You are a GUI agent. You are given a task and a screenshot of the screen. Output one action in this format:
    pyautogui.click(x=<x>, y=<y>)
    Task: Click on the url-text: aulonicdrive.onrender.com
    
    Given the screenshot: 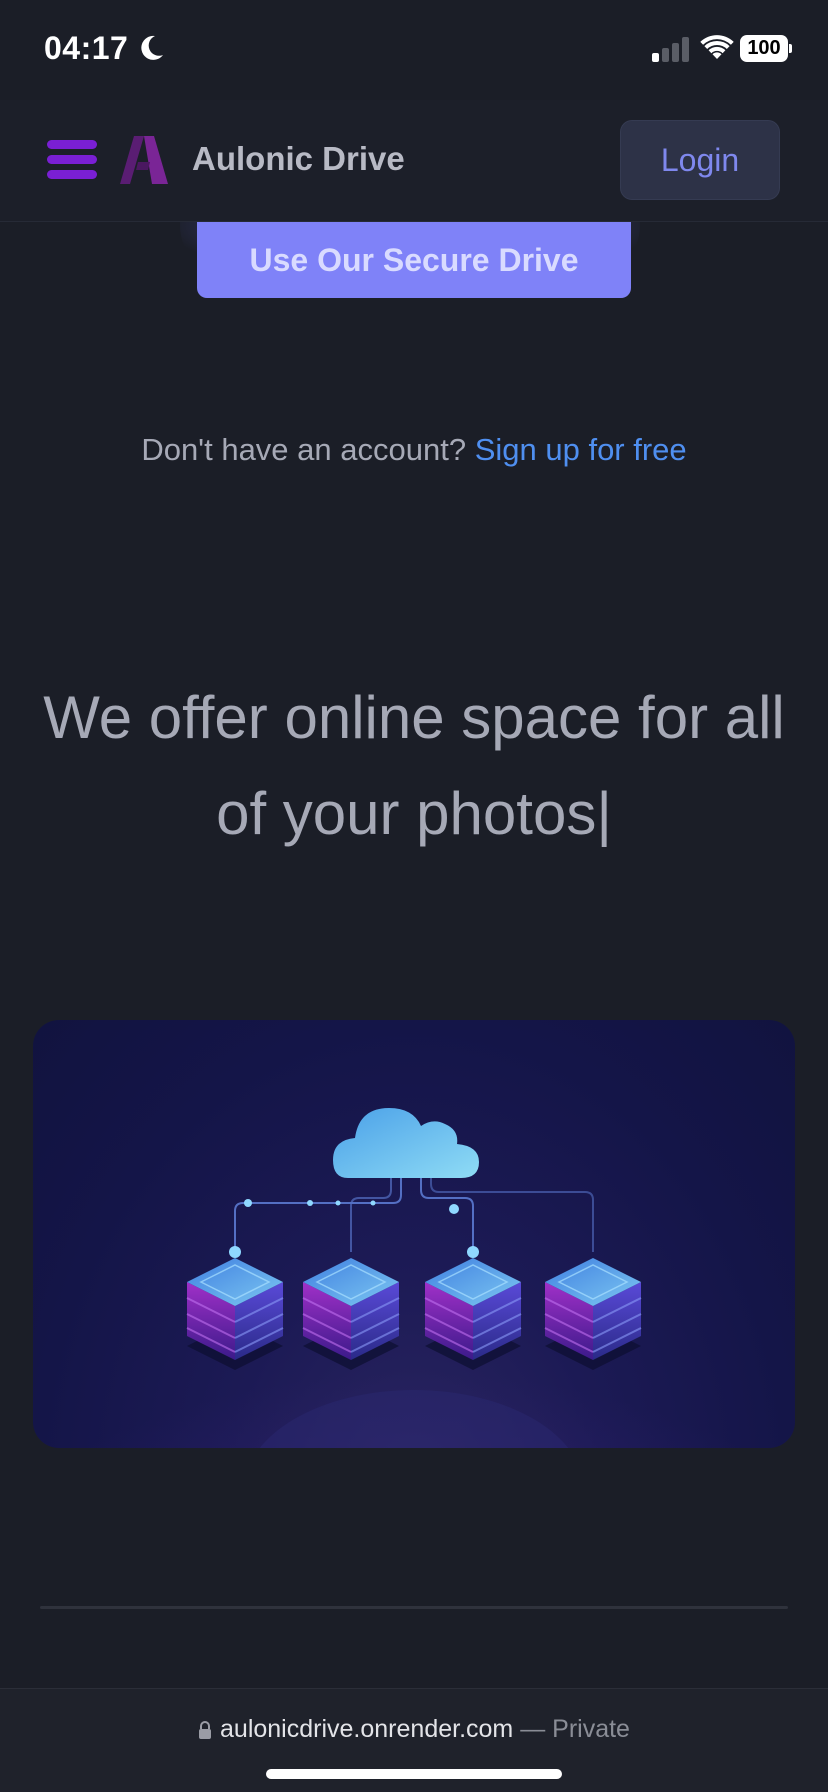 What is the action you would take?
    pyautogui.click(x=367, y=1729)
    